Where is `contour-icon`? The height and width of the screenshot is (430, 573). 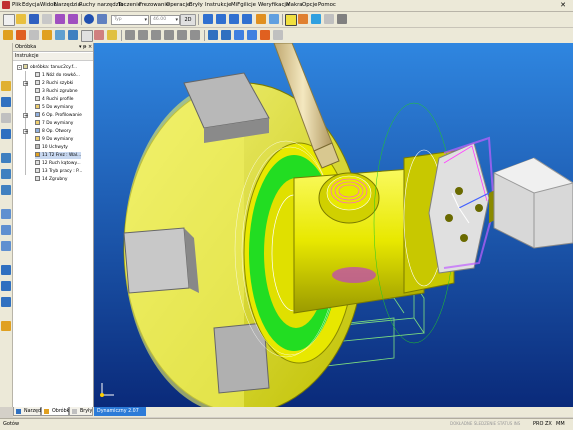
contour-icon is located at coordinates (73, 35).